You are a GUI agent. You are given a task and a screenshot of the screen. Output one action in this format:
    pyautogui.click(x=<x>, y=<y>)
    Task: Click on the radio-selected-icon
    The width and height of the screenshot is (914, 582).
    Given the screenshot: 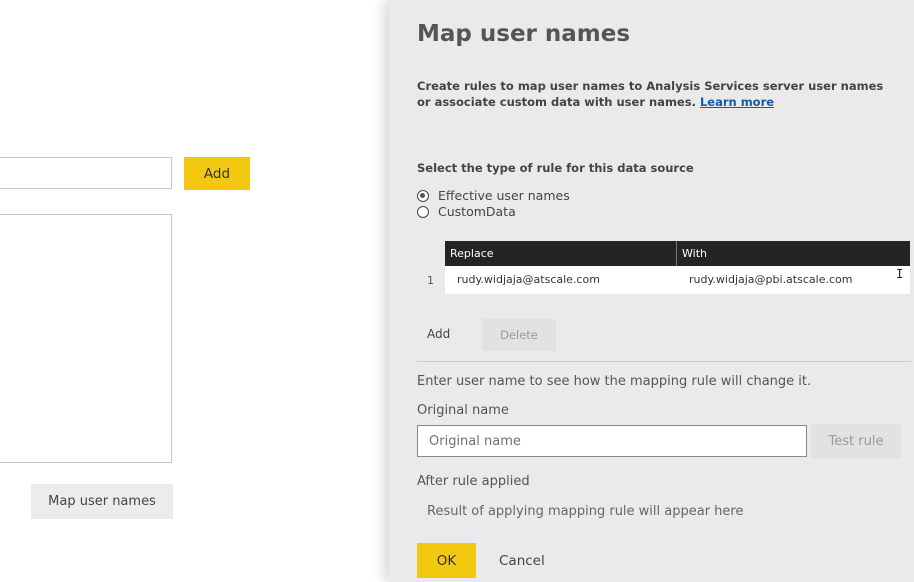 What is the action you would take?
    pyautogui.click(x=423, y=195)
    